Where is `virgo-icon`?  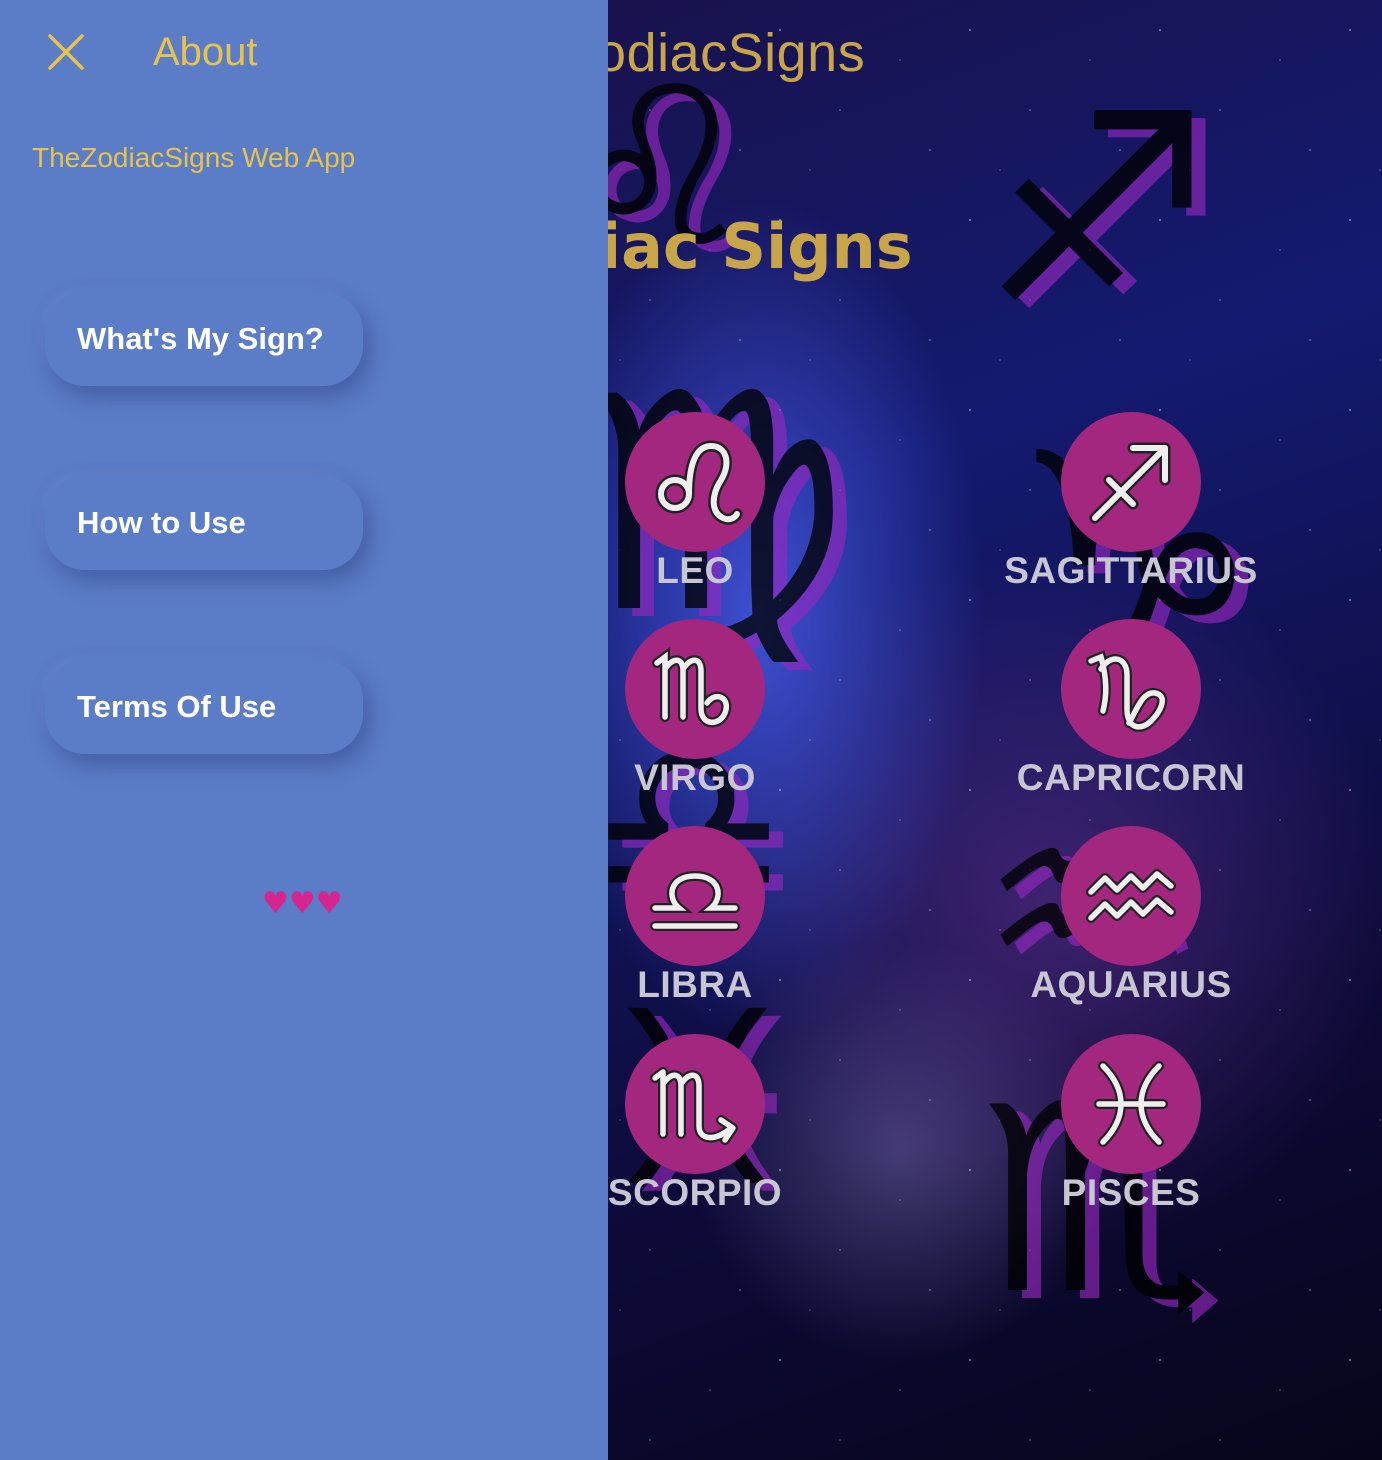 virgo-icon is located at coordinates (692, 687).